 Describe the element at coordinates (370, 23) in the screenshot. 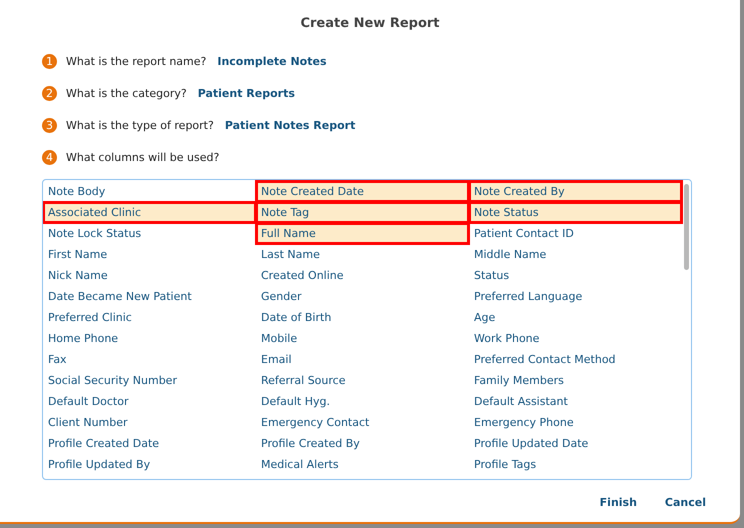

I see `dialog-title: Create New Report` at that location.